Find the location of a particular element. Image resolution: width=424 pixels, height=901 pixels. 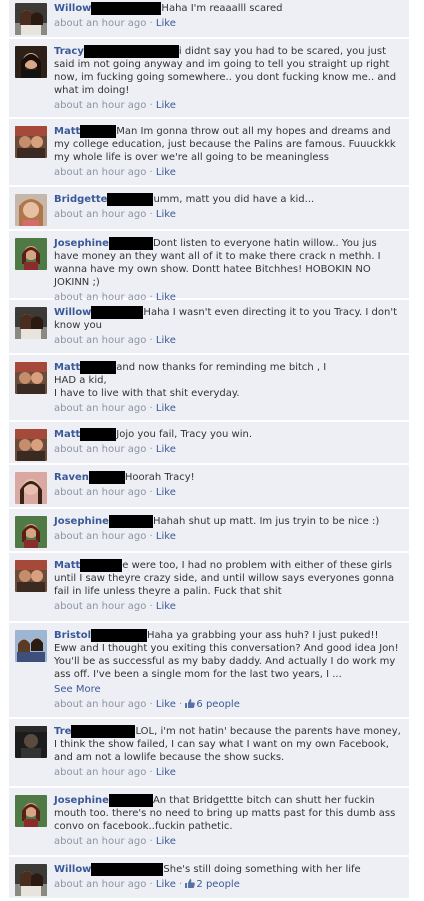

thumbs-up-icon is located at coordinates (190, 703).